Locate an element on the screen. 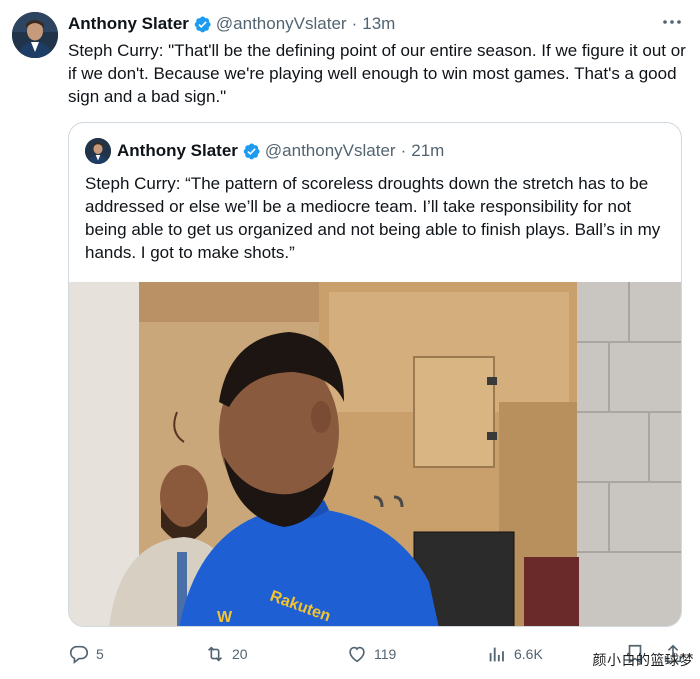 The image size is (700, 679). like-icon is located at coordinates (357, 654).